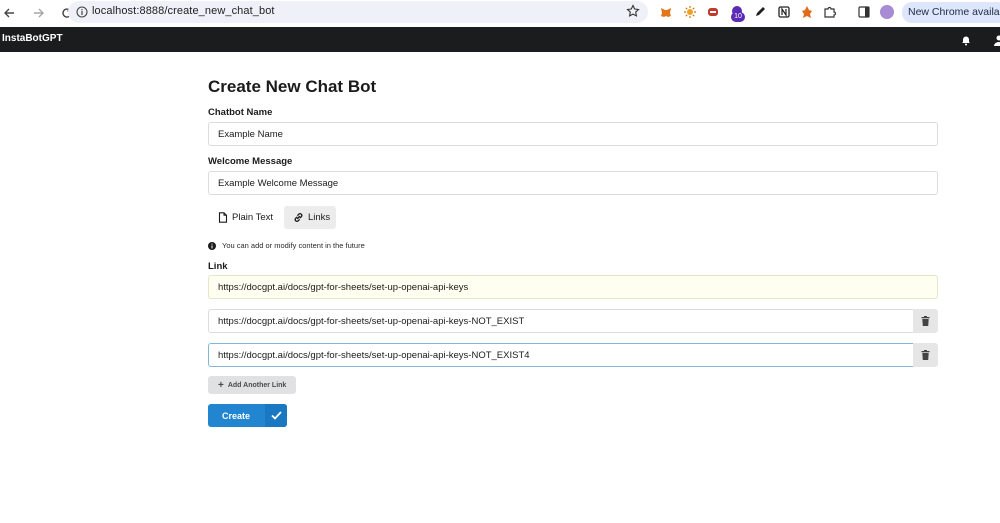  What do you see at coordinates (633, 13) in the screenshot?
I see `bookmark-star-icon` at bounding box center [633, 13].